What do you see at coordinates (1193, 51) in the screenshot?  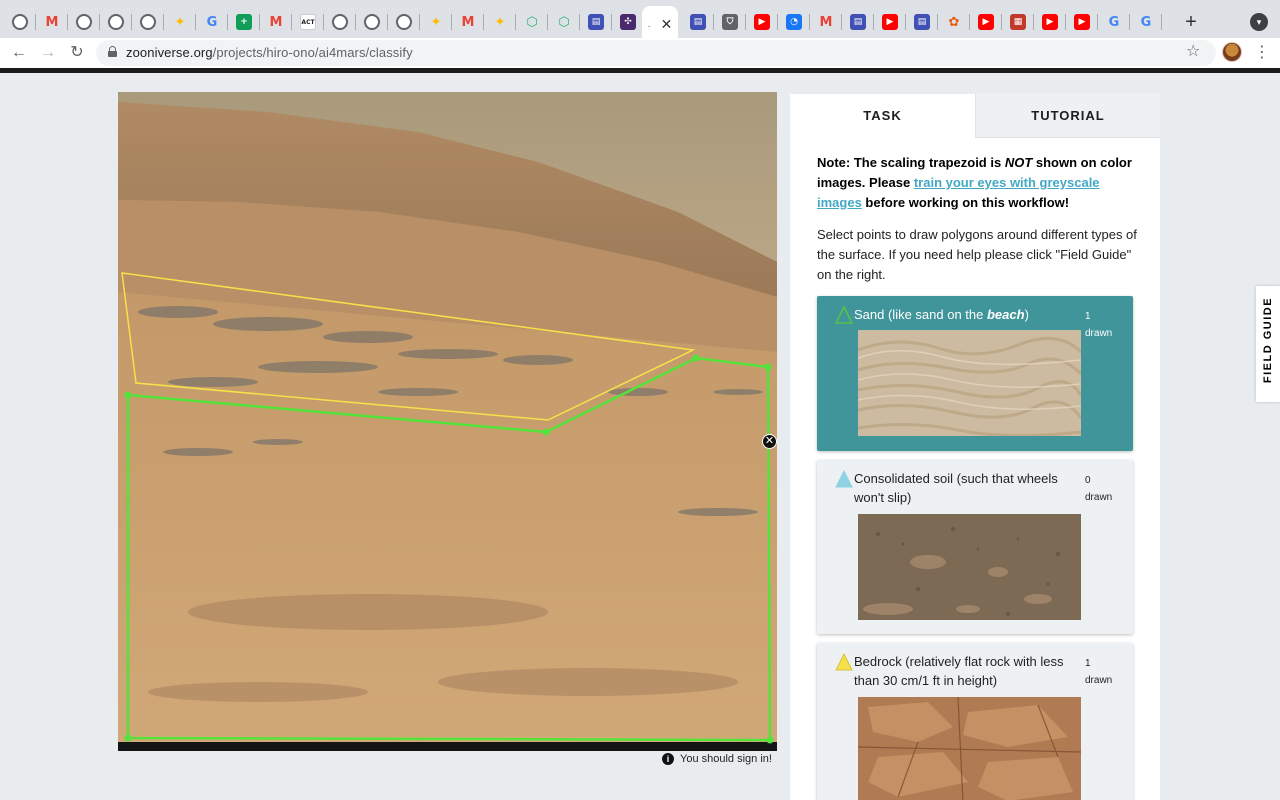 I see `bookmark-star-icon: ☆` at bounding box center [1193, 51].